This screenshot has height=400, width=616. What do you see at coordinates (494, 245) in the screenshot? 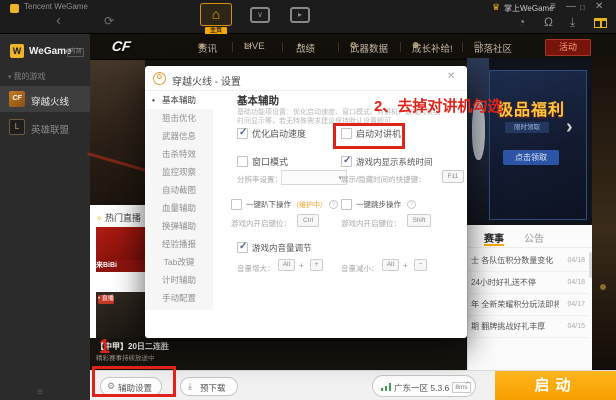
I see `active-tab-underline` at bounding box center [494, 245].